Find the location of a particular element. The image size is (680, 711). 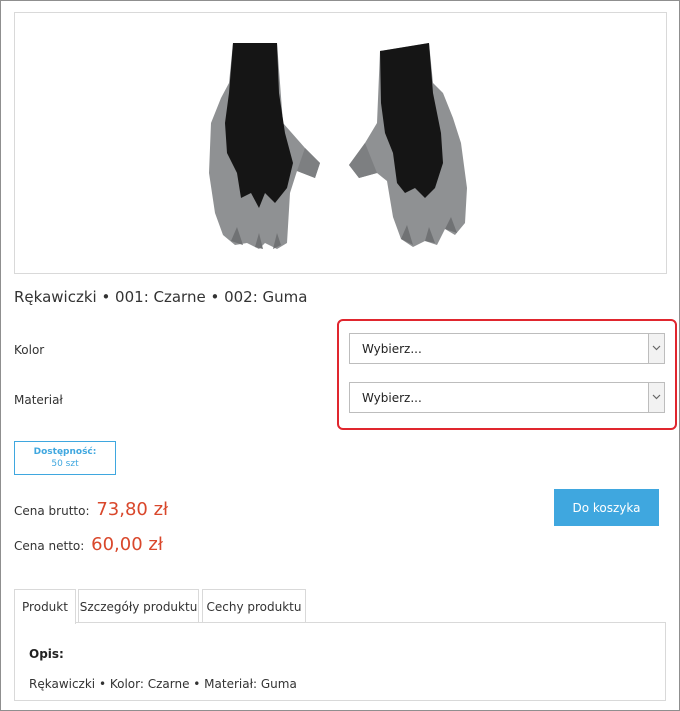

description-heading: Opis: is located at coordinates (46, 654).